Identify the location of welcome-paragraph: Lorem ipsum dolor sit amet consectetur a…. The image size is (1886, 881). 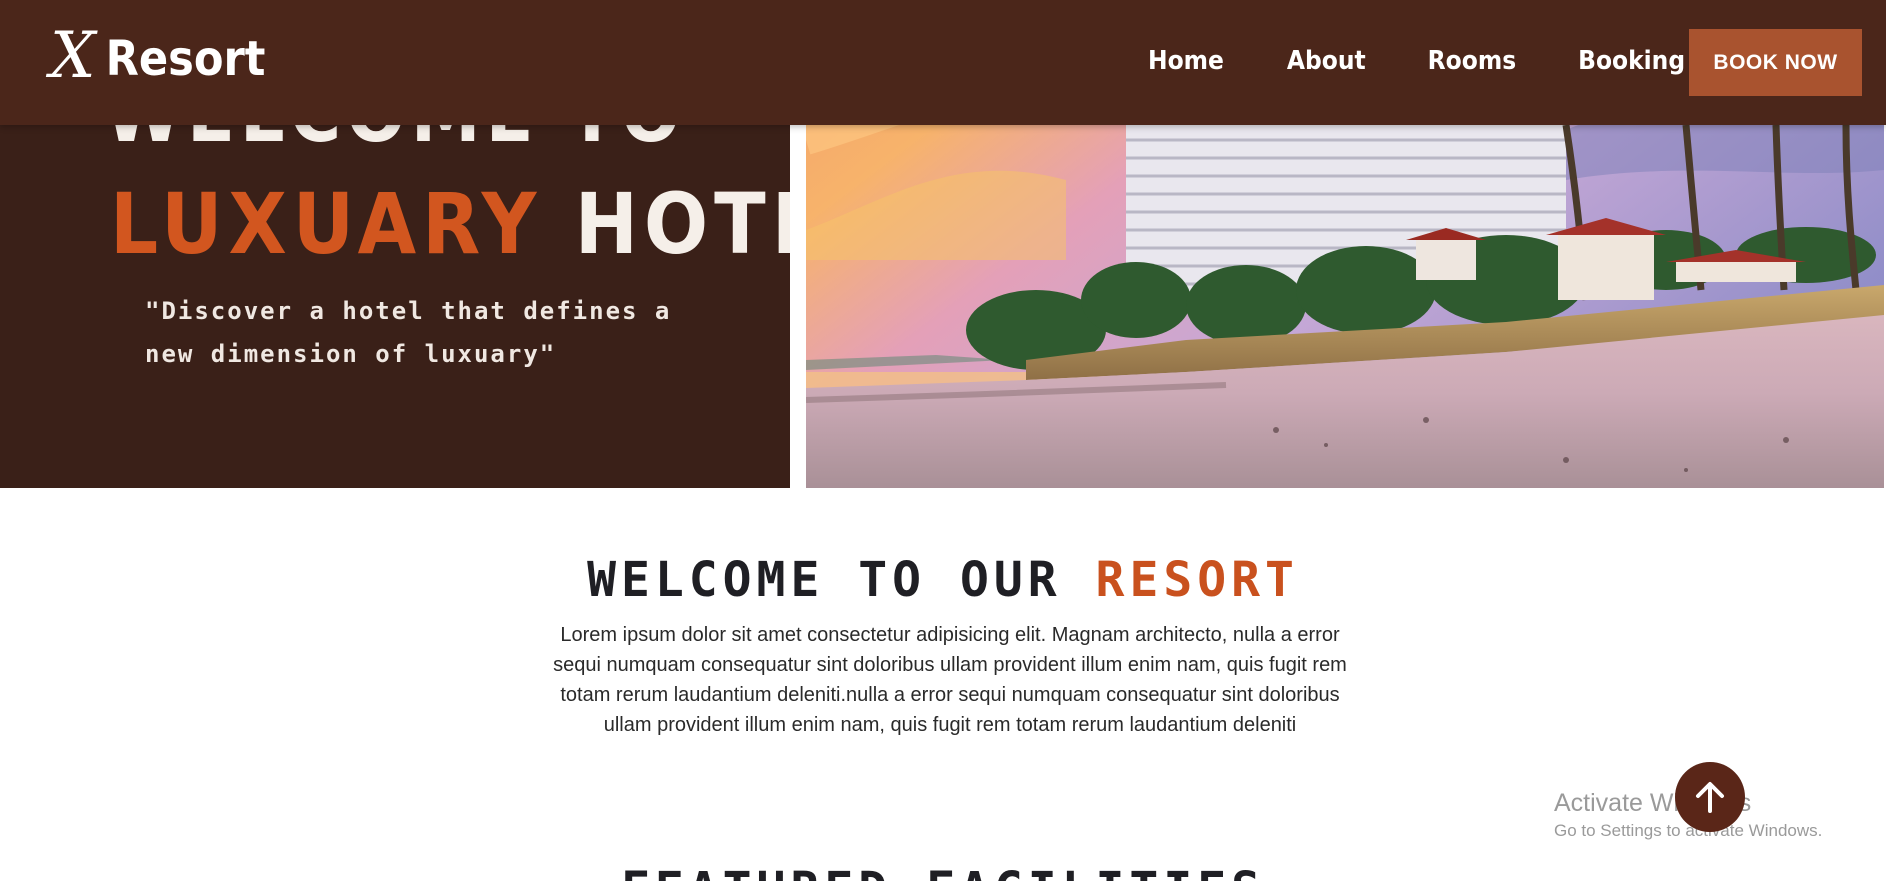
(950, 680).